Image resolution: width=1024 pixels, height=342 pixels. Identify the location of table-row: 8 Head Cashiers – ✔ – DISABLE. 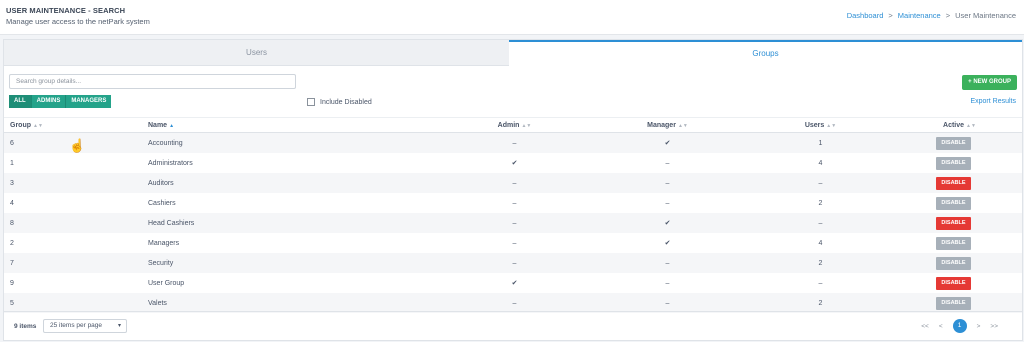
(513, 223).